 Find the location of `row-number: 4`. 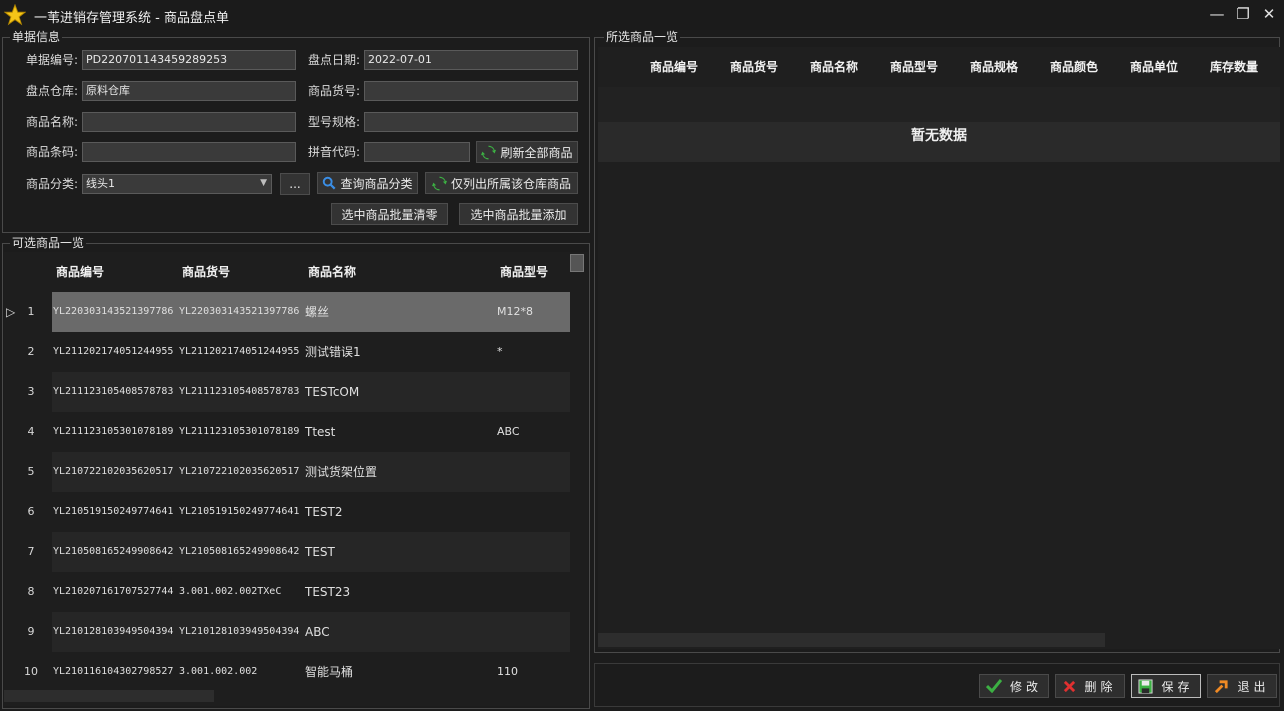

row-number: 4 is located at coordinates (31, 431).